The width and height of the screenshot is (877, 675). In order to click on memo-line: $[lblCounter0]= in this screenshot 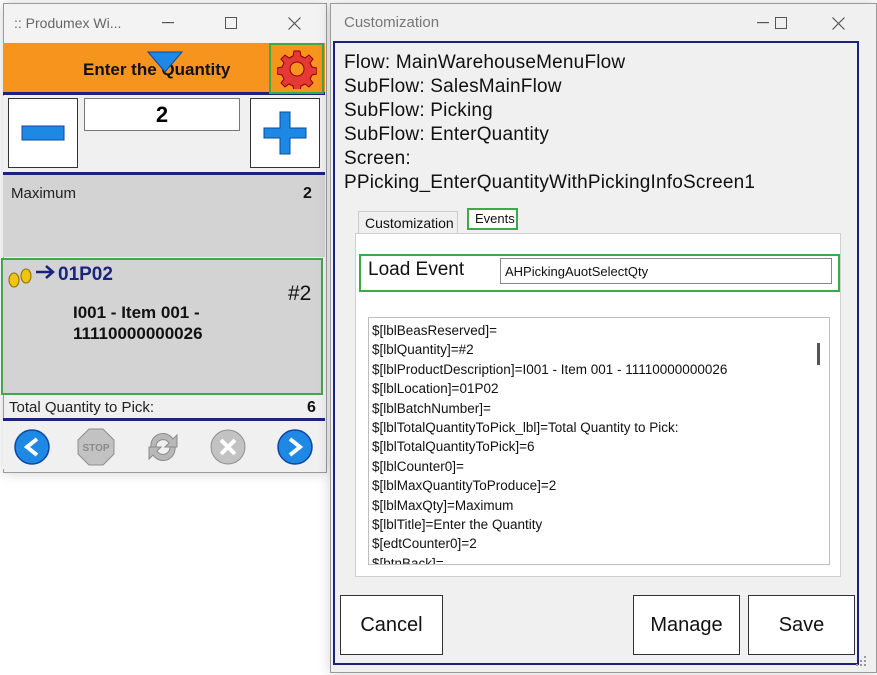, I will do `click(418, 466)`.